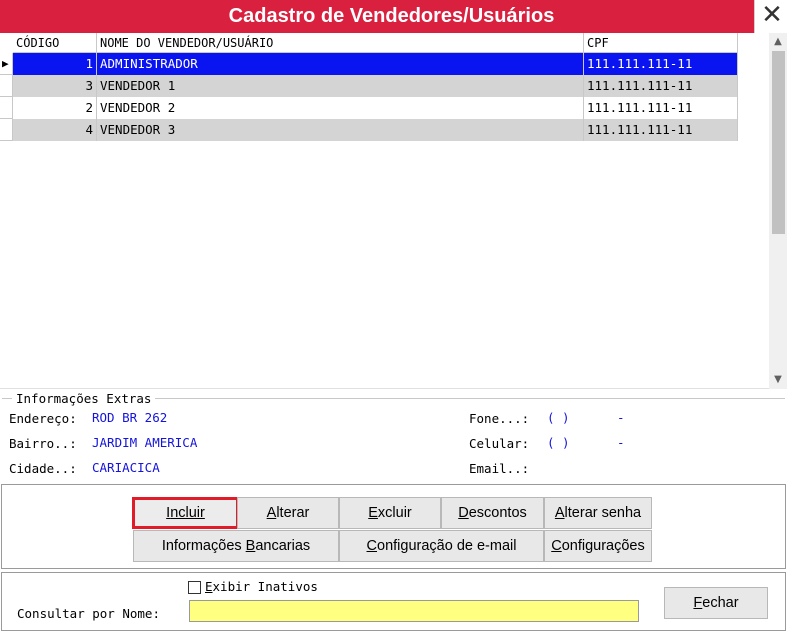  I want to click on email-config-button: Configuração de e-mail, so click(441, 546).